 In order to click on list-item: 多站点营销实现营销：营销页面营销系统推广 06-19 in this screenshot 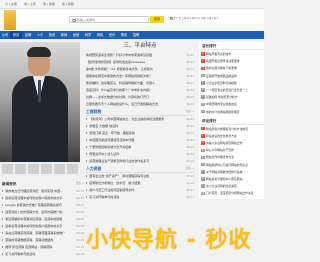, I will do `click(43, 233)`.